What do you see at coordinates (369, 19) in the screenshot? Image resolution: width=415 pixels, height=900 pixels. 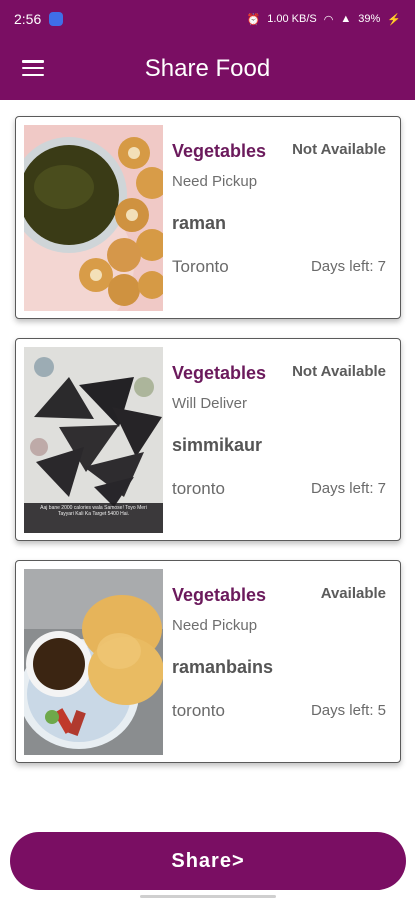 I see `battery-level: 39%` at bounding box center [369, 19].